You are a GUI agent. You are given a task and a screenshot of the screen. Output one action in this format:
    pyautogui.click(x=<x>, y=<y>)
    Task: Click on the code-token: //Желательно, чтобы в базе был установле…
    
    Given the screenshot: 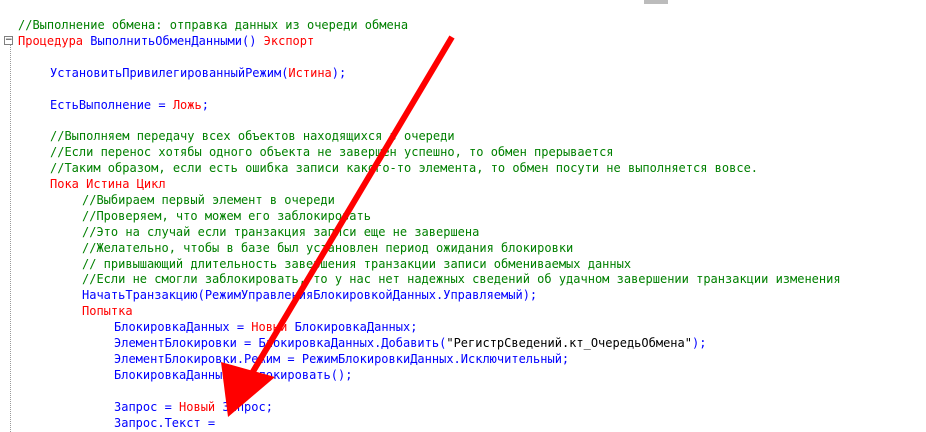 What is the action you would take?
    pyautogui.click(x=328, y=247)
    